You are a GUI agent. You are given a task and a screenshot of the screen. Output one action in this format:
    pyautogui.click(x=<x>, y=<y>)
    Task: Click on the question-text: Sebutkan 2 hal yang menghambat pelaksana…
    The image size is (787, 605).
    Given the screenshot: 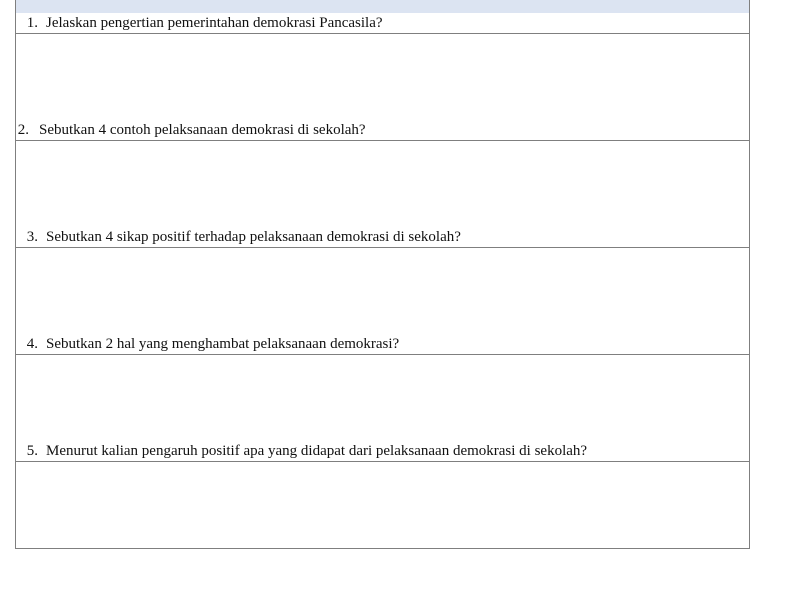 What is the action you would take?
    pyautogui.click(x=223, y=343)
    